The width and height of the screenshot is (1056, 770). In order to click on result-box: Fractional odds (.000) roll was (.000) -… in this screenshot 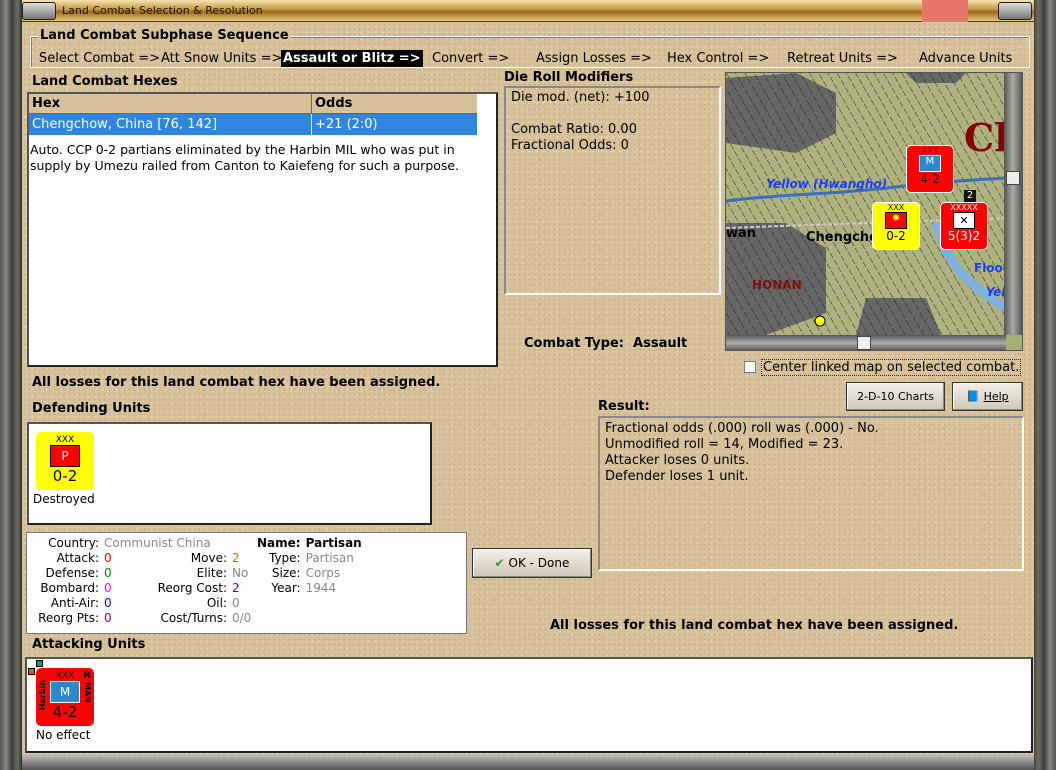, I will do `click(811, 493)`.